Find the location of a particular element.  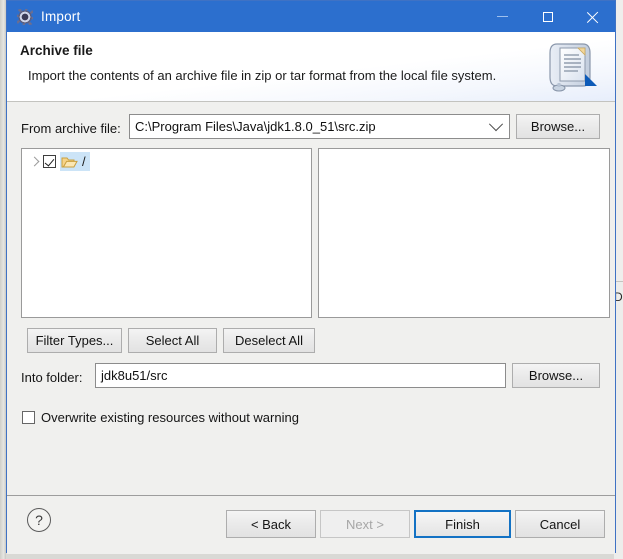

finish-button: Finish is located at coordinates (462, 524).